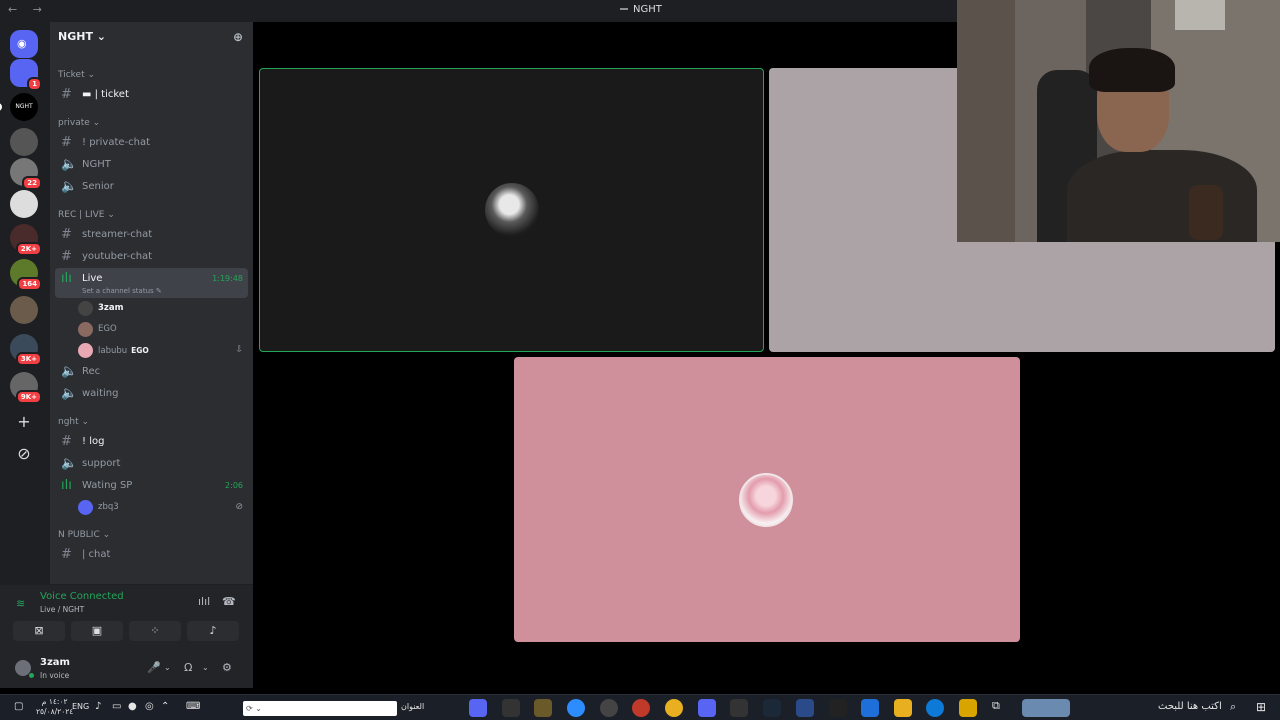 The height and width of the screenshot is (720, 1280). What do you see at coordinates (609, 708) in the screenshot?
I see `steelseries-app-icon` at bounding box center [609, 708].